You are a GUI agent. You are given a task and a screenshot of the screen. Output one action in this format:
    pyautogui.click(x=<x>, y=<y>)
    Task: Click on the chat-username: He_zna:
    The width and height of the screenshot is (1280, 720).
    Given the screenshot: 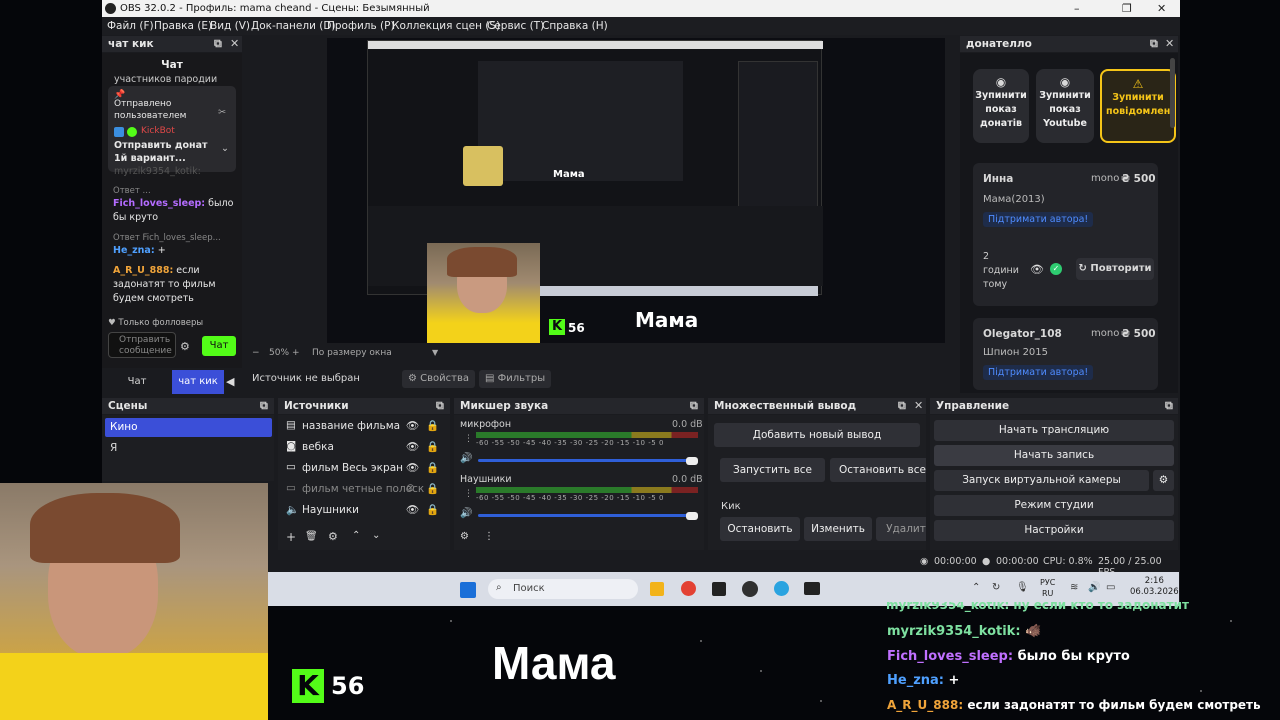 What is the action you would take?
    pyautogui.click(x=134, y=250)
    